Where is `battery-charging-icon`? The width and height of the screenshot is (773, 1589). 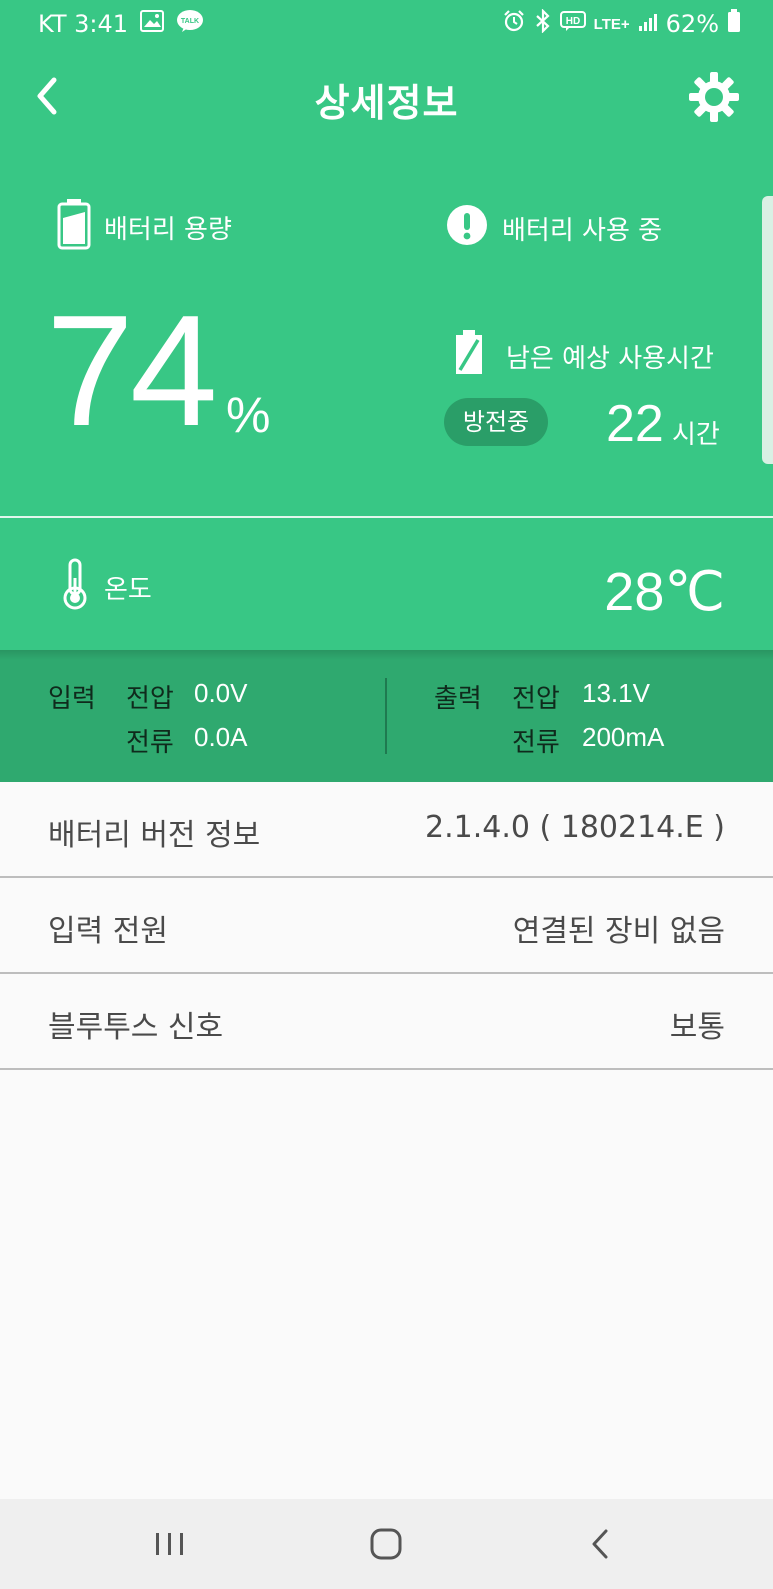
battery-charging-icon is located at coordinates (469, 356).